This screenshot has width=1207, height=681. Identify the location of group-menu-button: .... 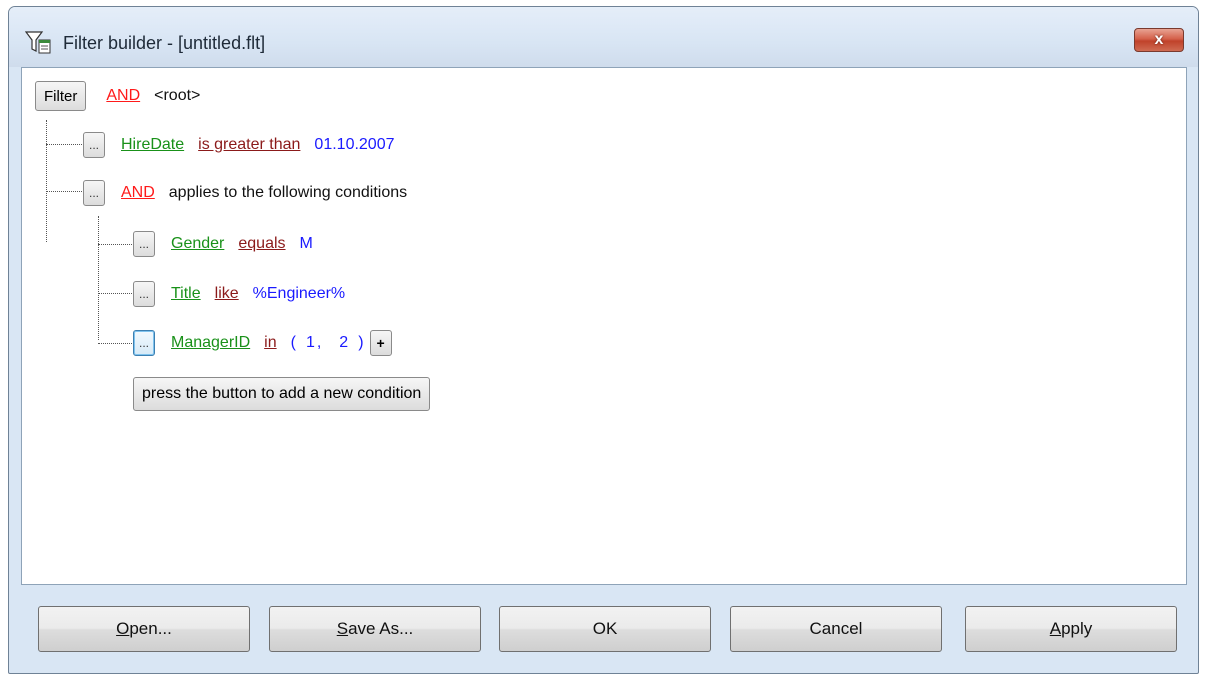
(94, 193).